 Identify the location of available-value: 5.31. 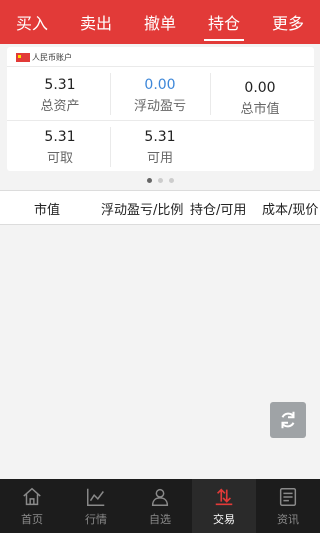
(160, 137).